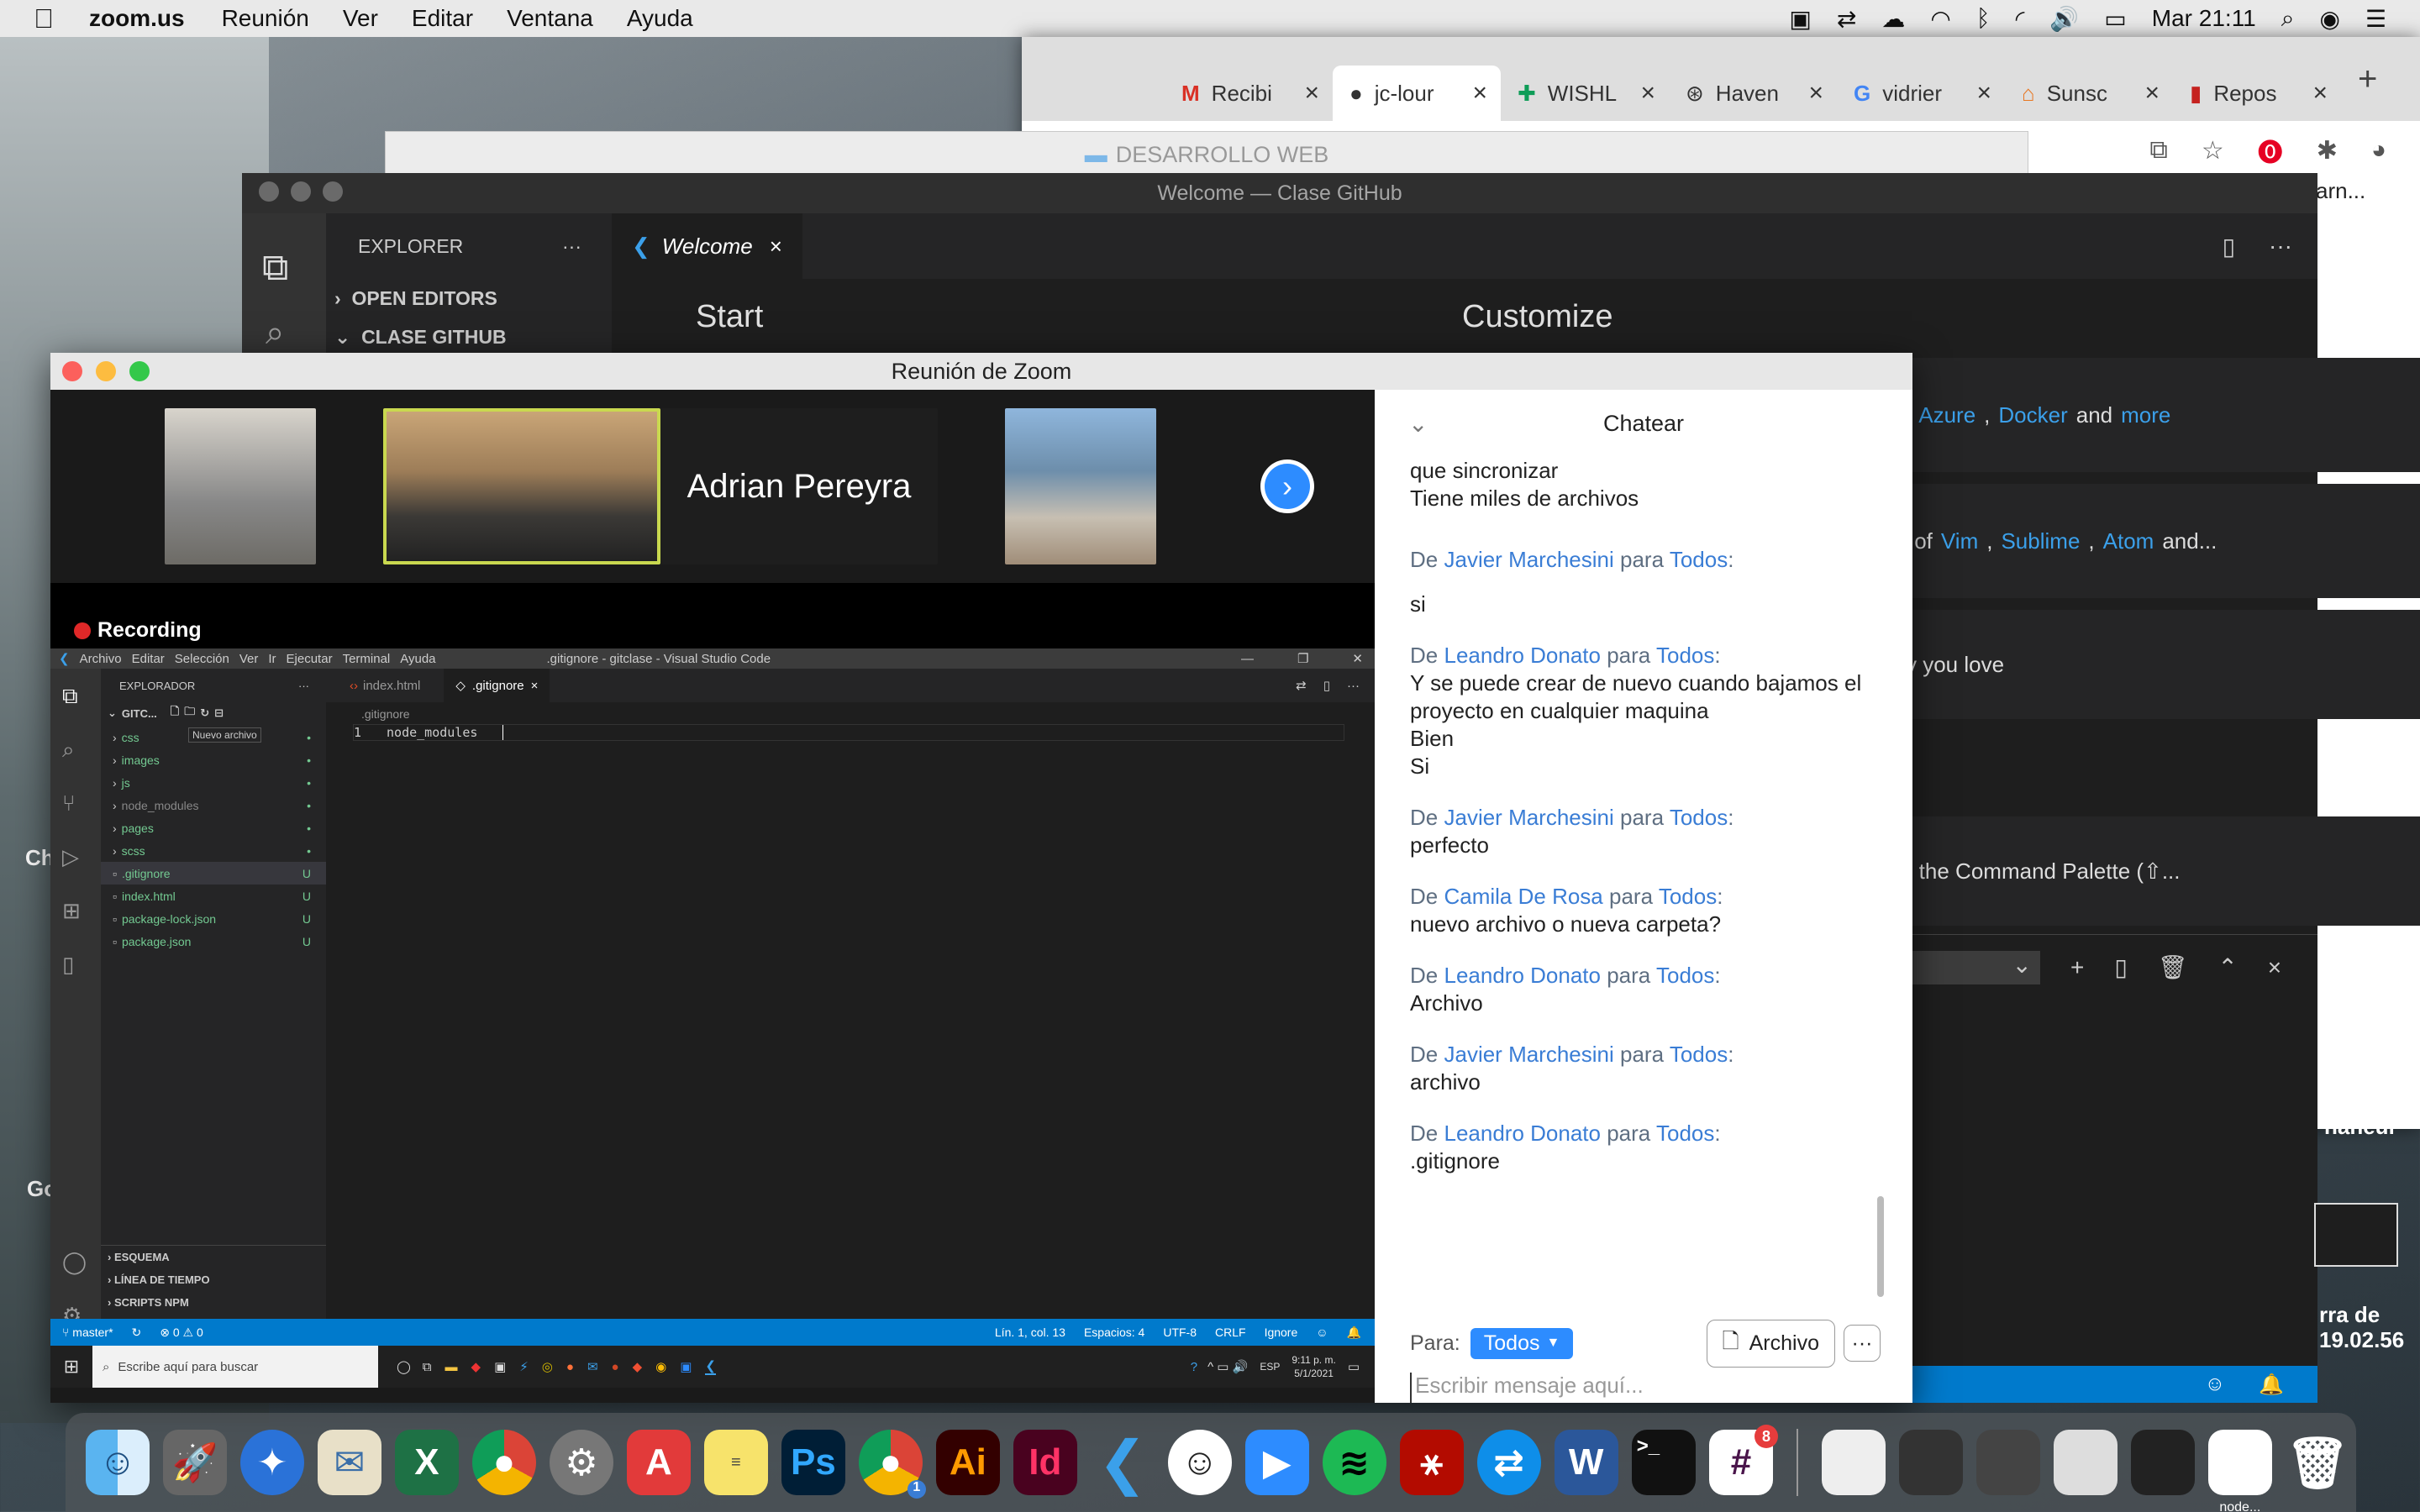 This screenshot has height=1512, width=2420. I want to click on chrome-icon: ●, so click(503, 1462).